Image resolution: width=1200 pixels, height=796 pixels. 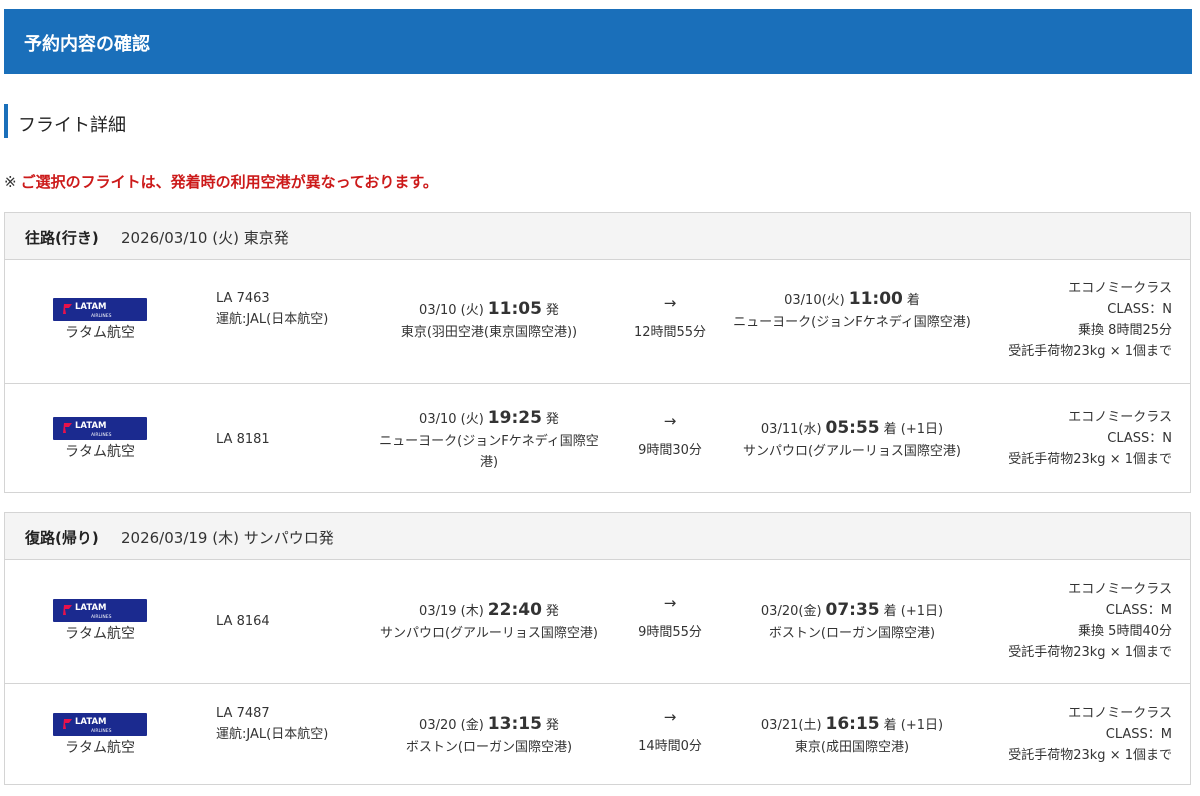 I want to click on duration: 9時間55分, so click(x=670, y=632).